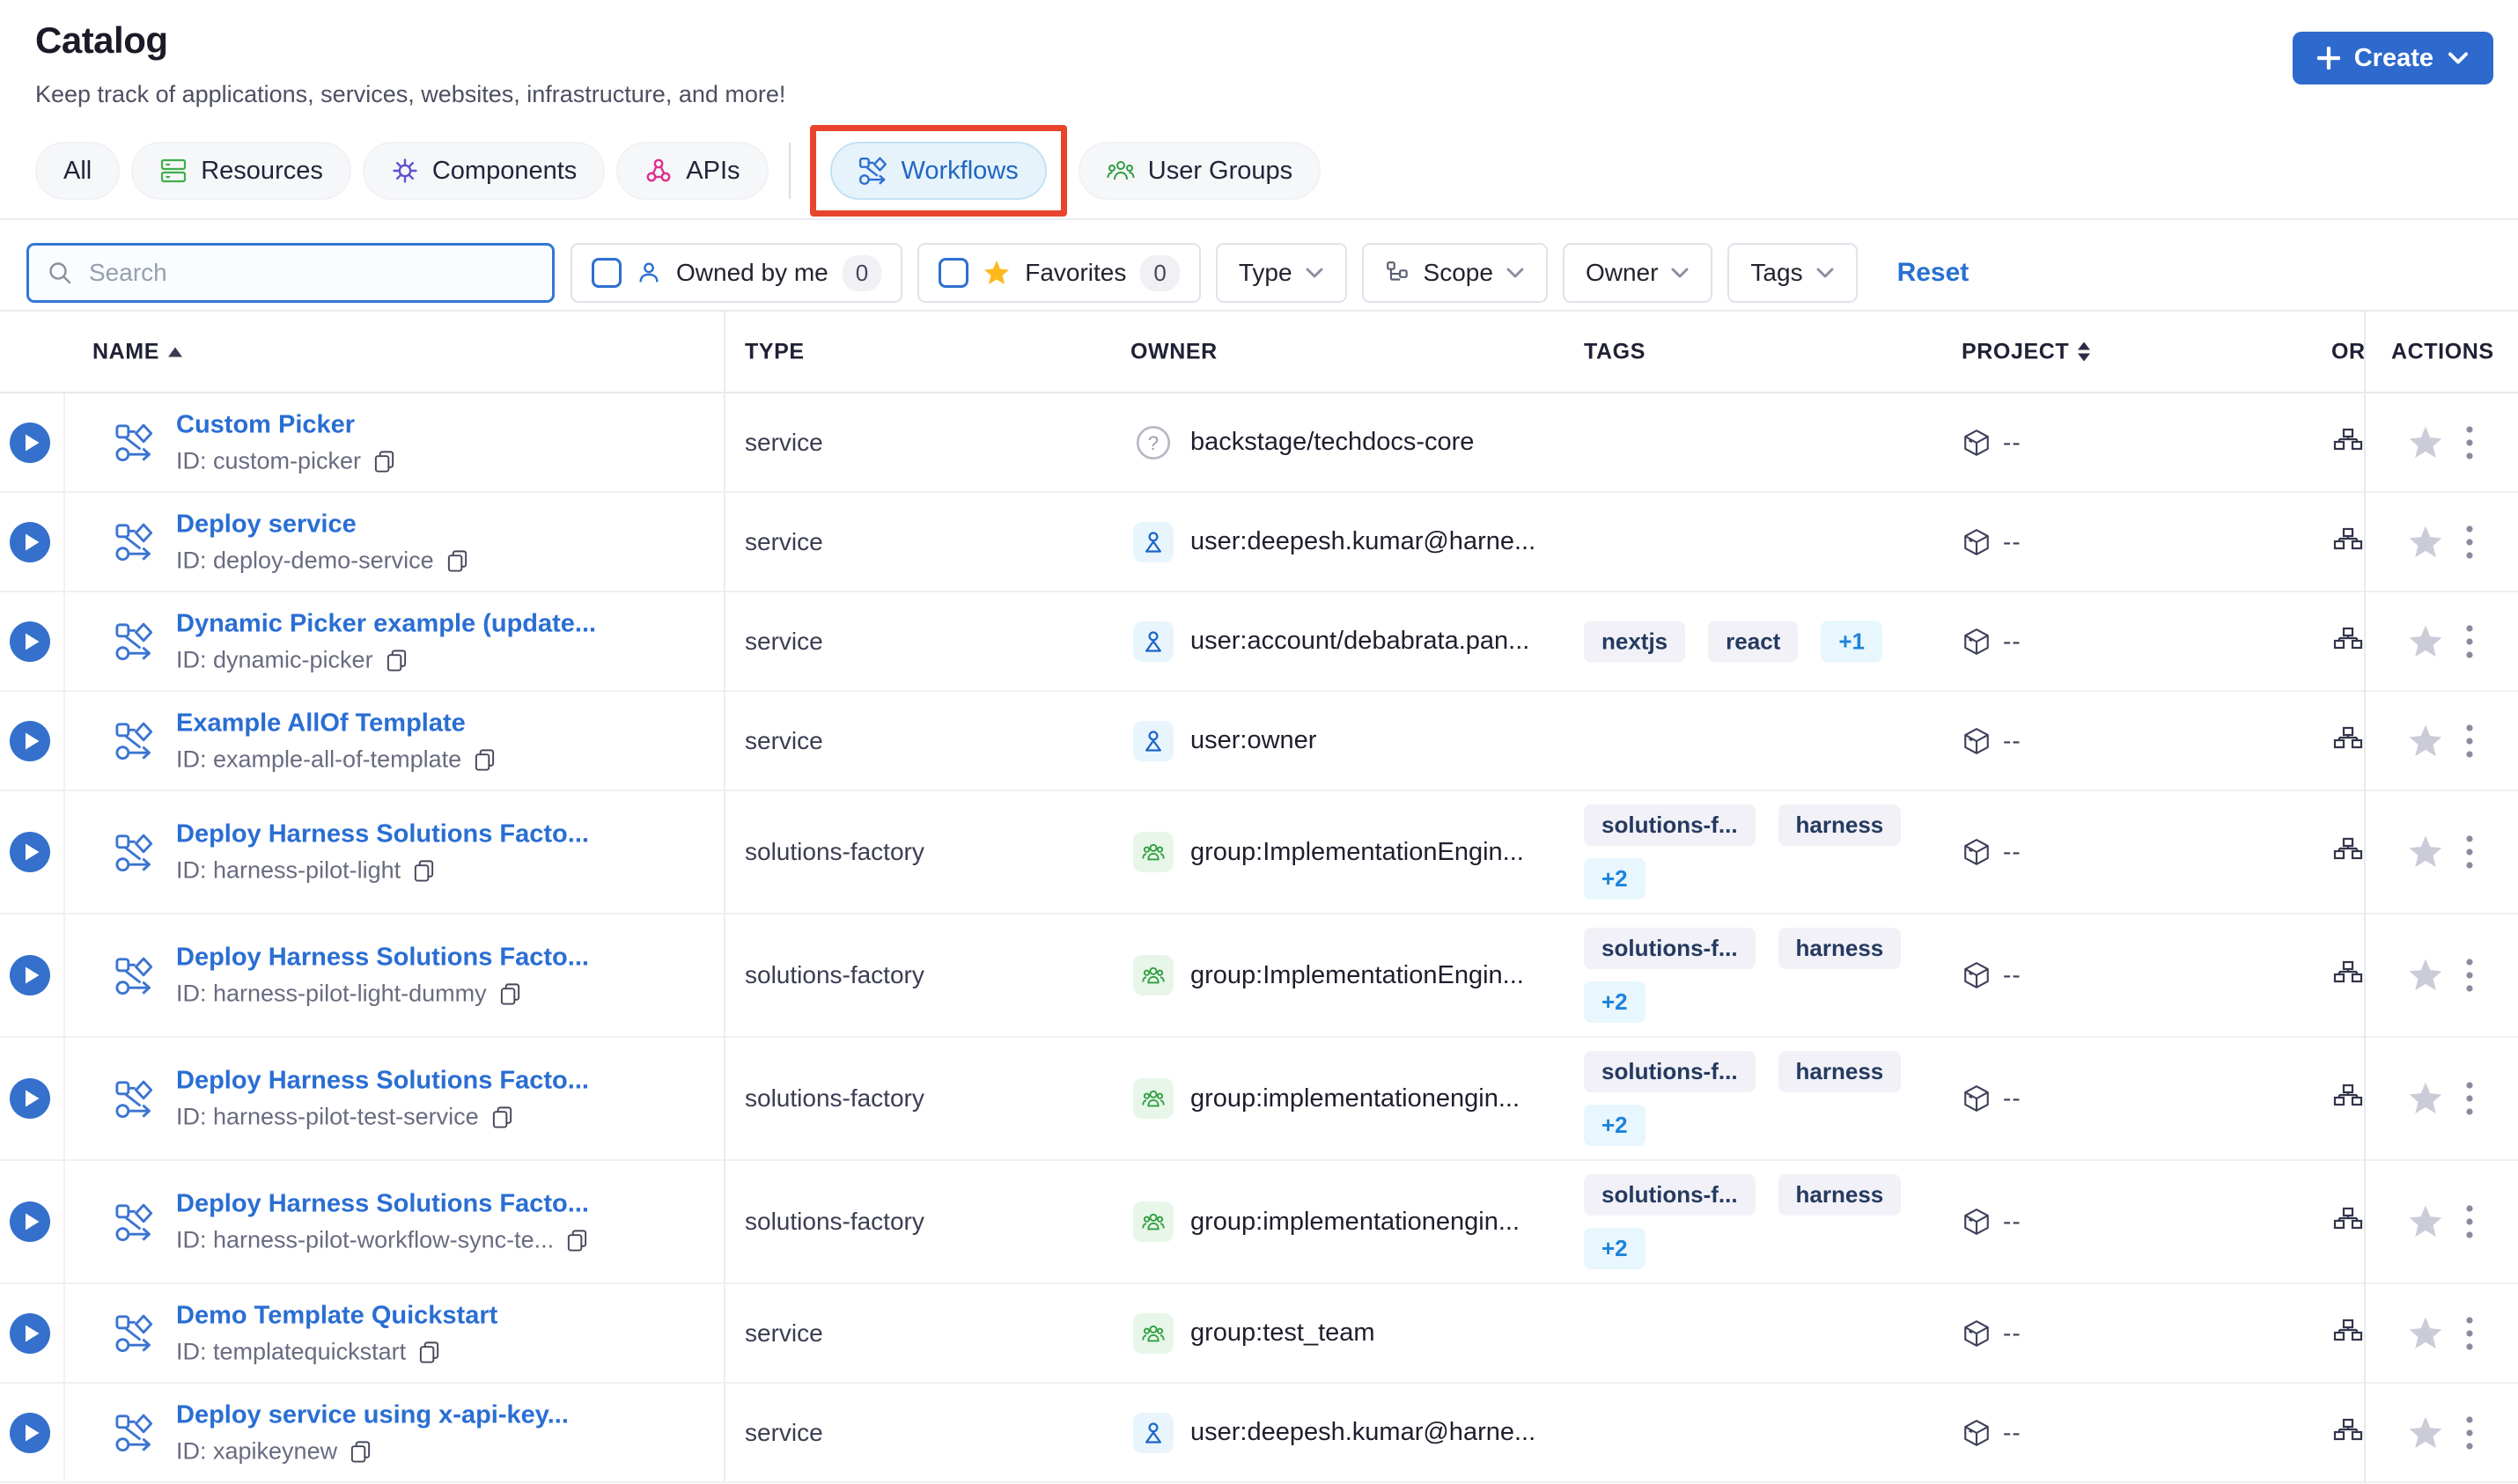 This screenshot has width=2518, height=1484. Describe the element at coordinates (607, 273) in the screenshot. I see `owned-by-me-checkbox` at that location.